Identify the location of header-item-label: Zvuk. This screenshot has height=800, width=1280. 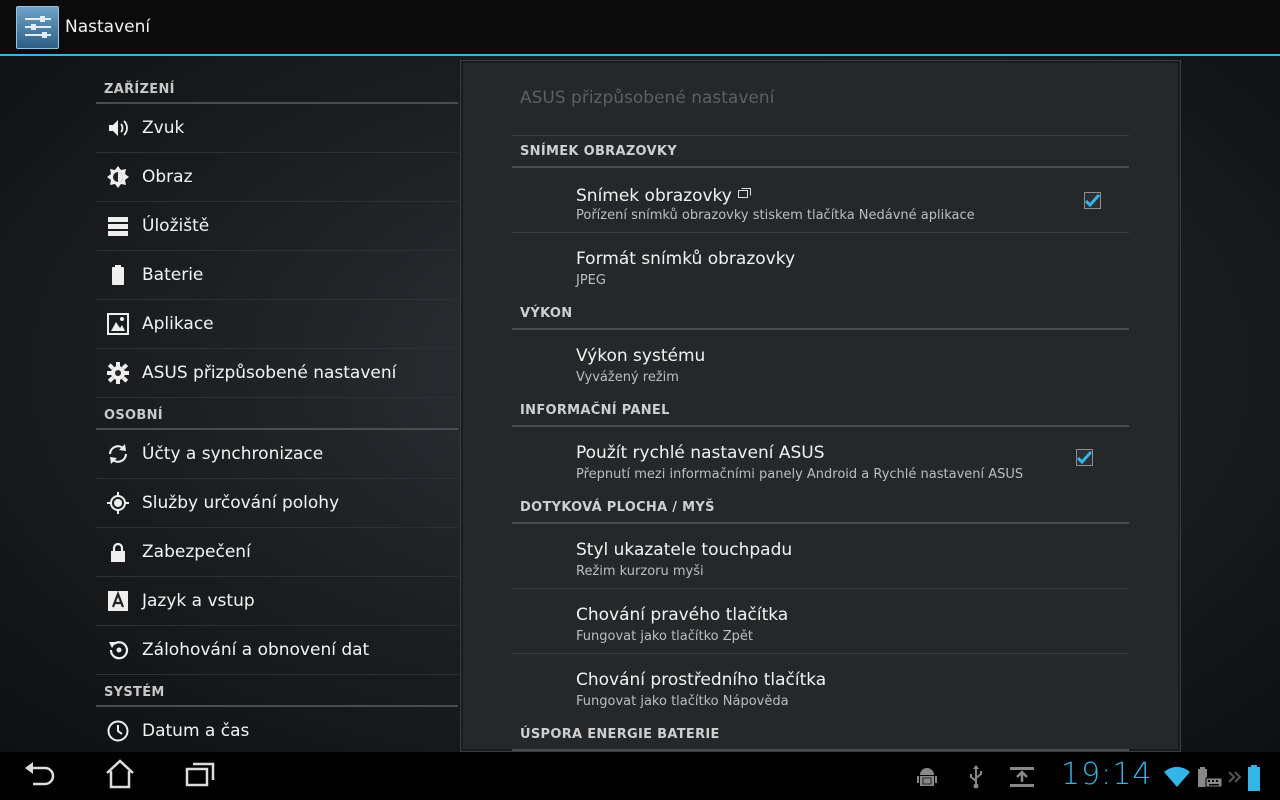
(163, 128).